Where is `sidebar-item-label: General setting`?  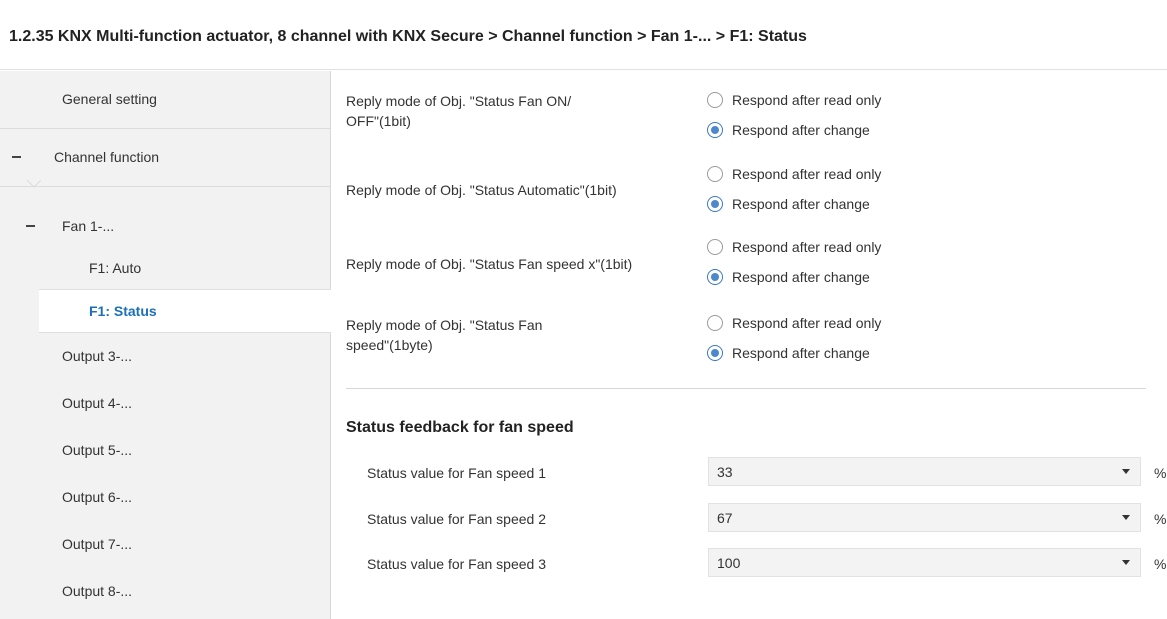
sidebar-item-label: General setting is located at coordinates (109, 99).